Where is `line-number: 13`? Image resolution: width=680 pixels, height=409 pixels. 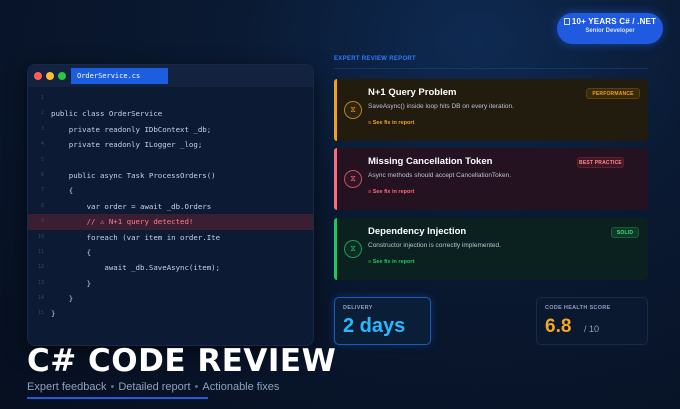
line-number: 13 is located at coordinates (40, 282).